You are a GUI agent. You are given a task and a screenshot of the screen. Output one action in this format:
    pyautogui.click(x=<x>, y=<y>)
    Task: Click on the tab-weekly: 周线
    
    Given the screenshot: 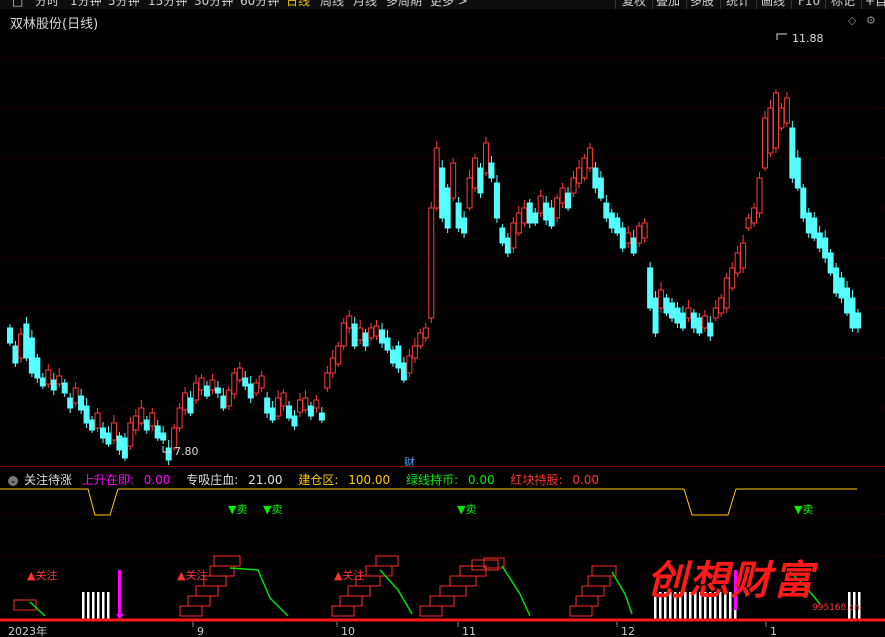 What is the action you would take?
    pyautogui.click(x=332, y=4)
    